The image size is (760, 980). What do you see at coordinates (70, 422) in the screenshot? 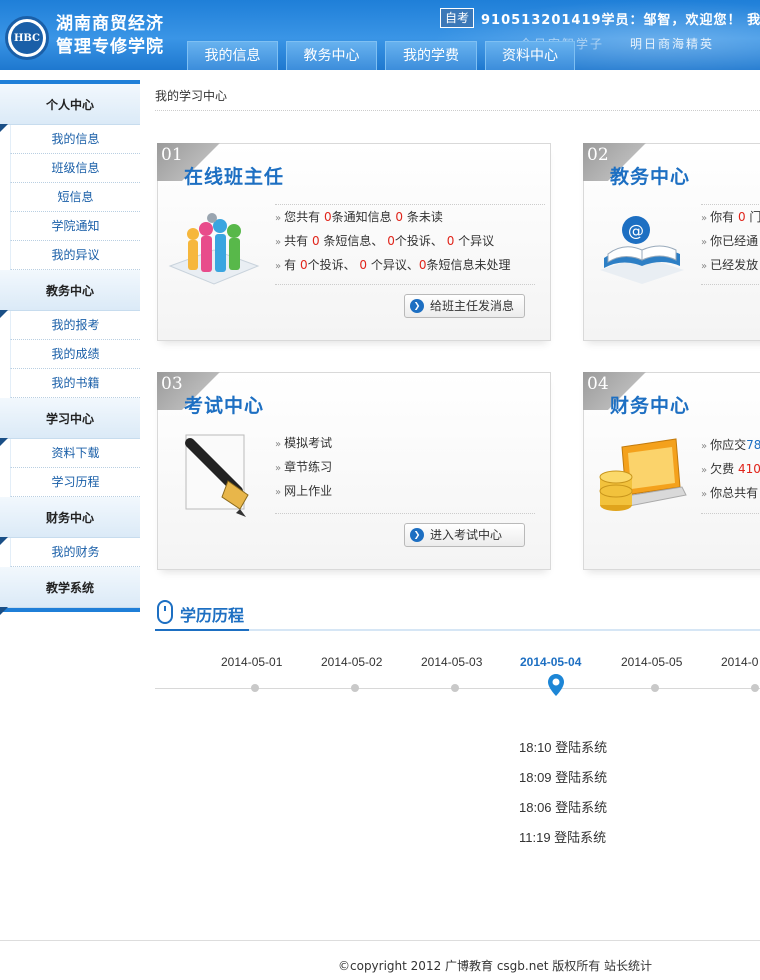
I see `sidebar-group-study: 学习中心` at bounding box center [70, 422].